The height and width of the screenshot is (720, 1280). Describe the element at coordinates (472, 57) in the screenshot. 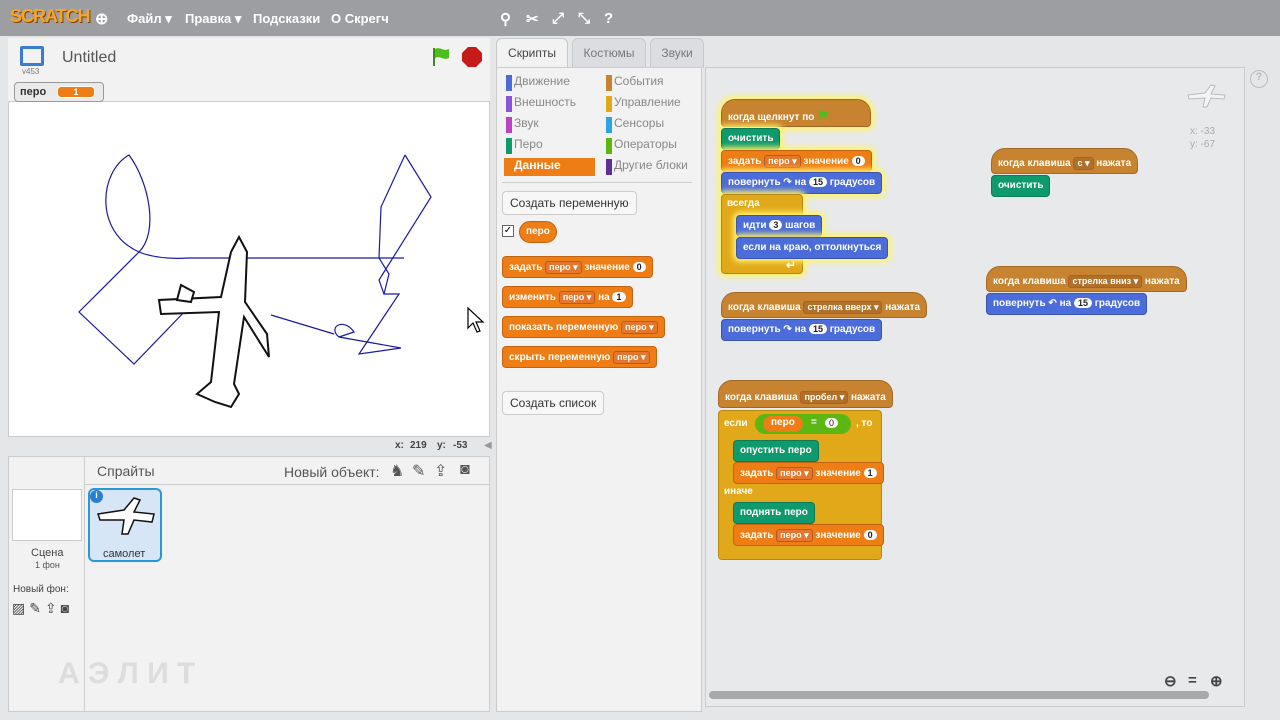

I see `stop-icon` at that location.